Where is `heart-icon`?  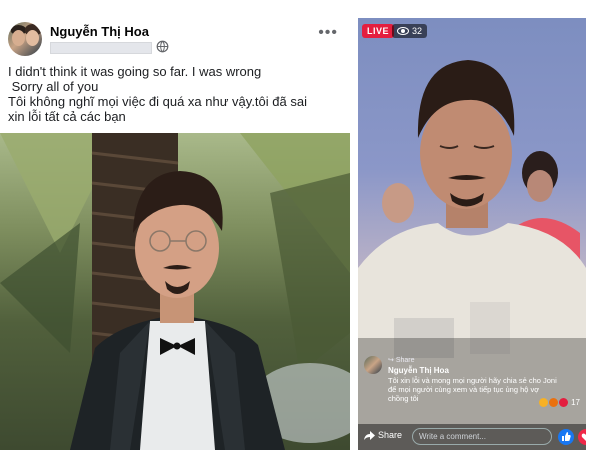
heart-icon is located at coordinates (583, 437).